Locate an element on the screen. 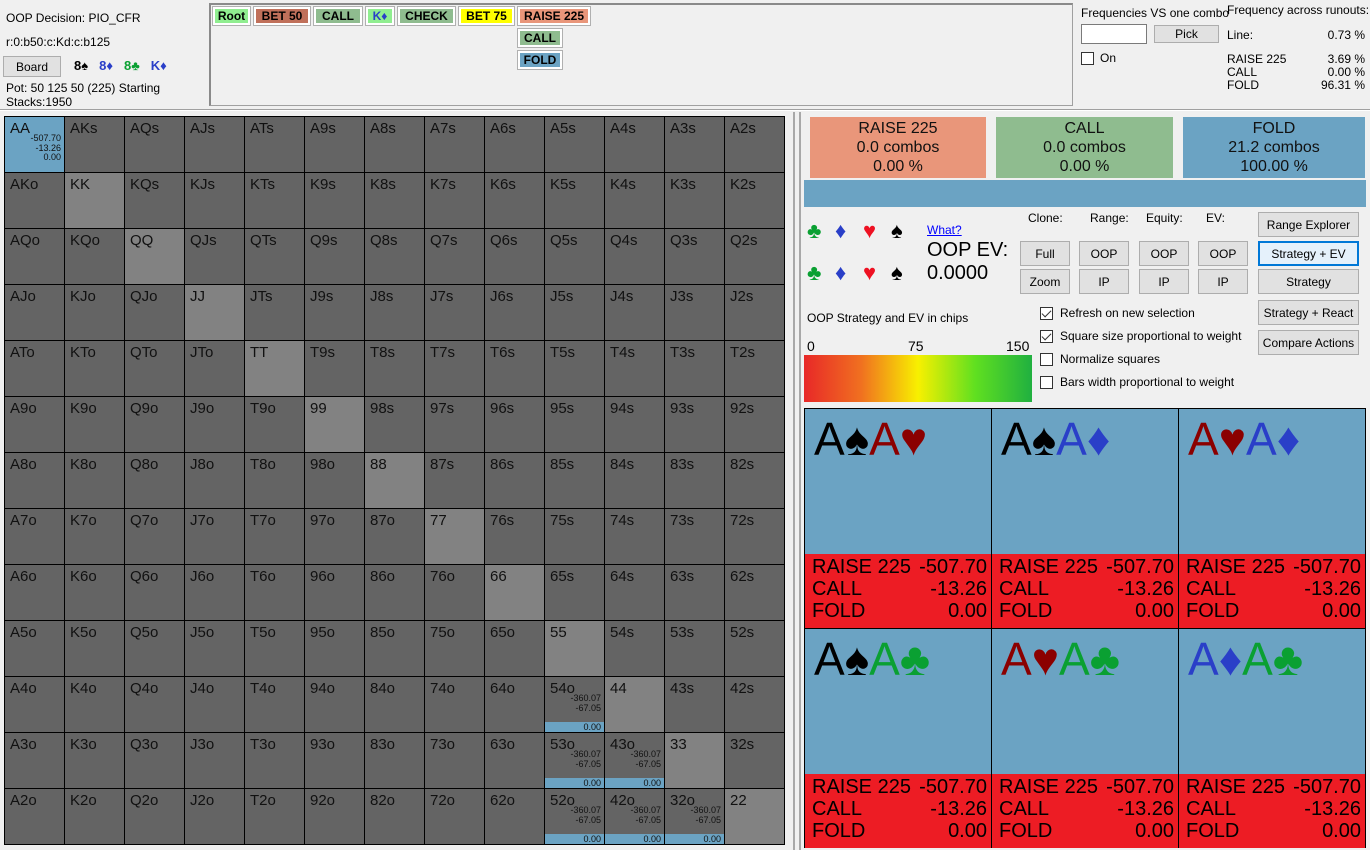 This screenshot has height=850, width=1370. hand-cell-95o: 95o is located at coordinates (335, 649).